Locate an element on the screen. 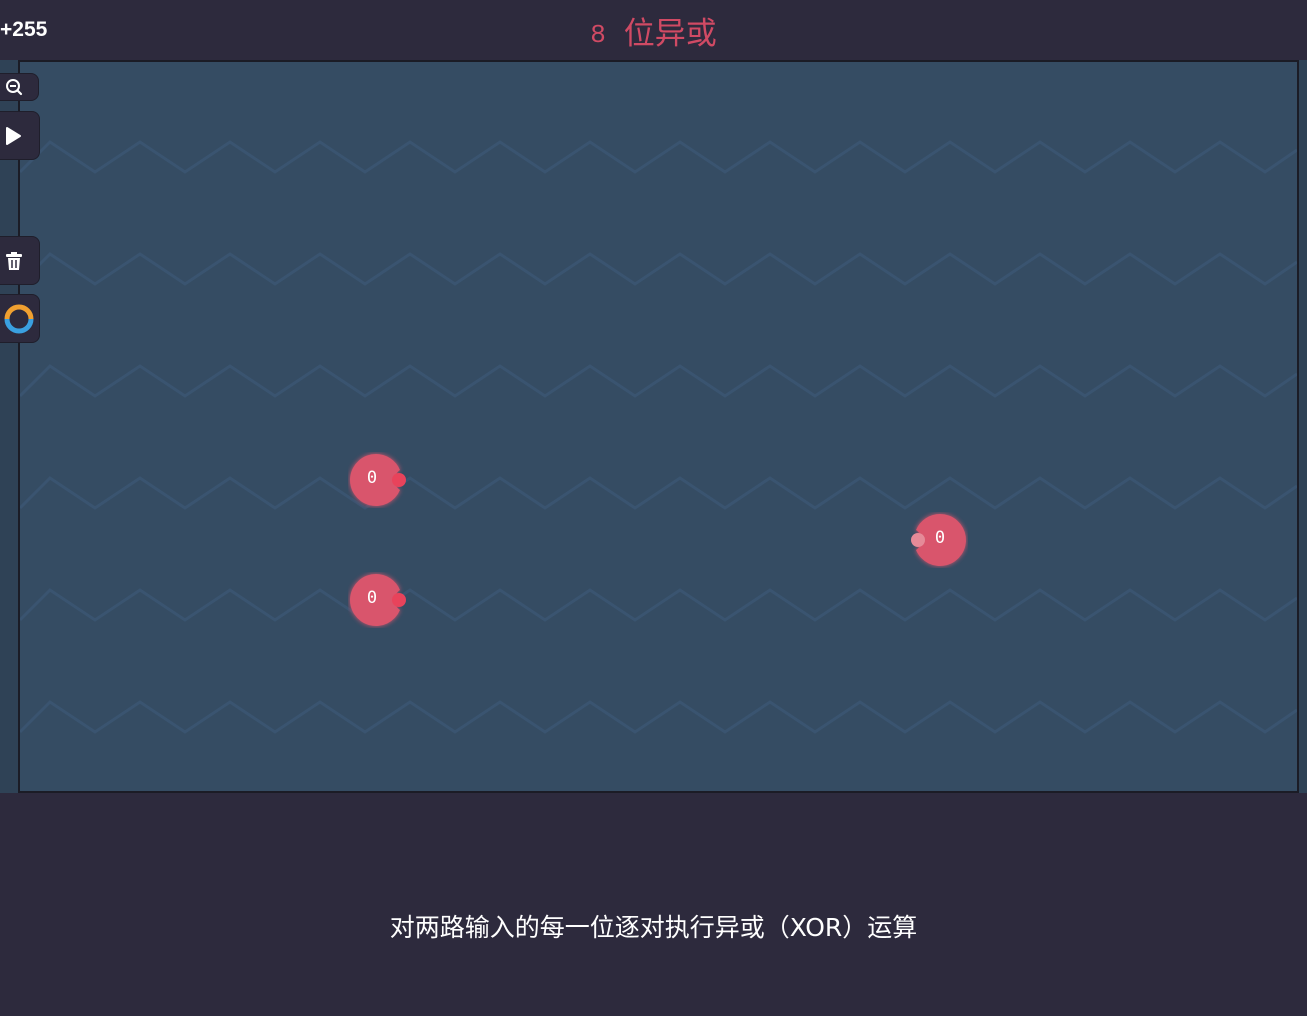 This screenshot has width=1307, height=1016. input-pin is located at coordinates (918, 540).